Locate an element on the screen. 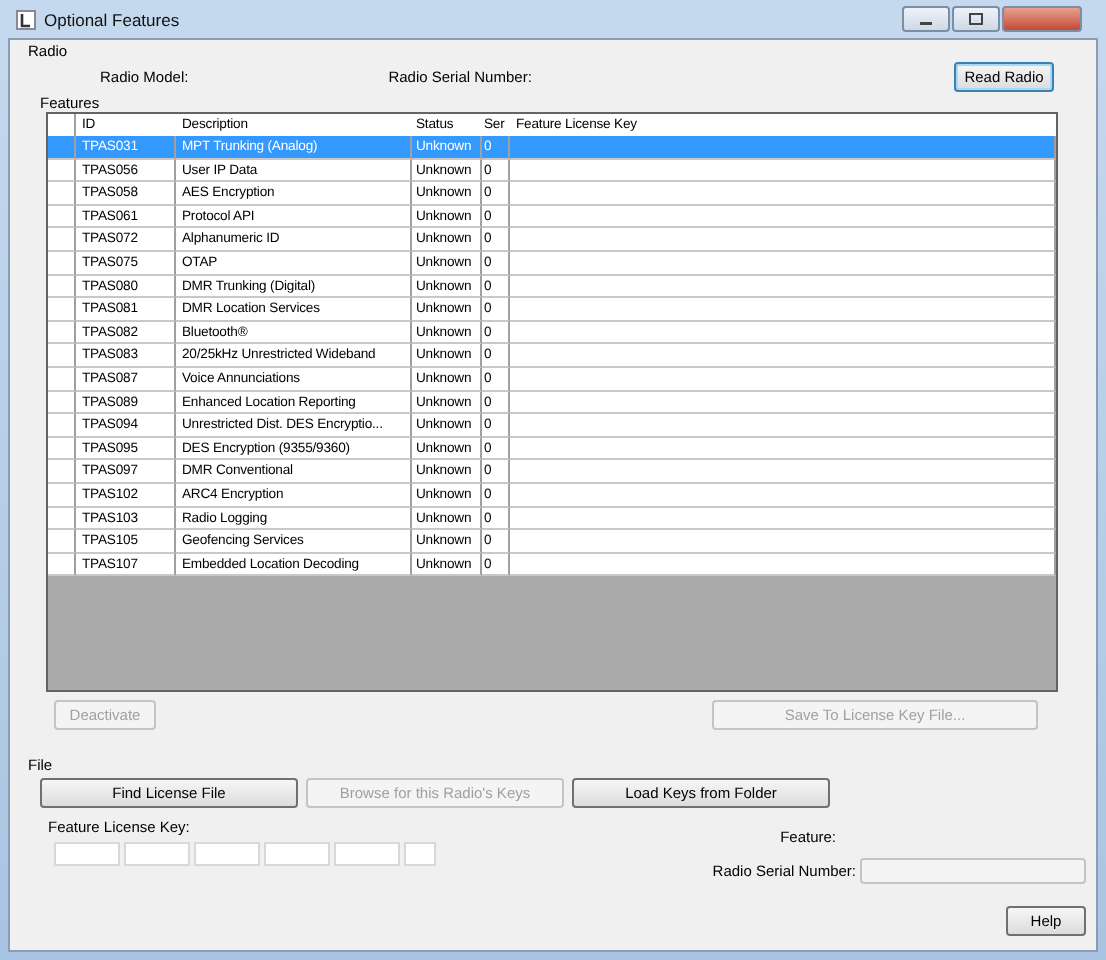  maximize-icon is located at coordinates (976, 19).